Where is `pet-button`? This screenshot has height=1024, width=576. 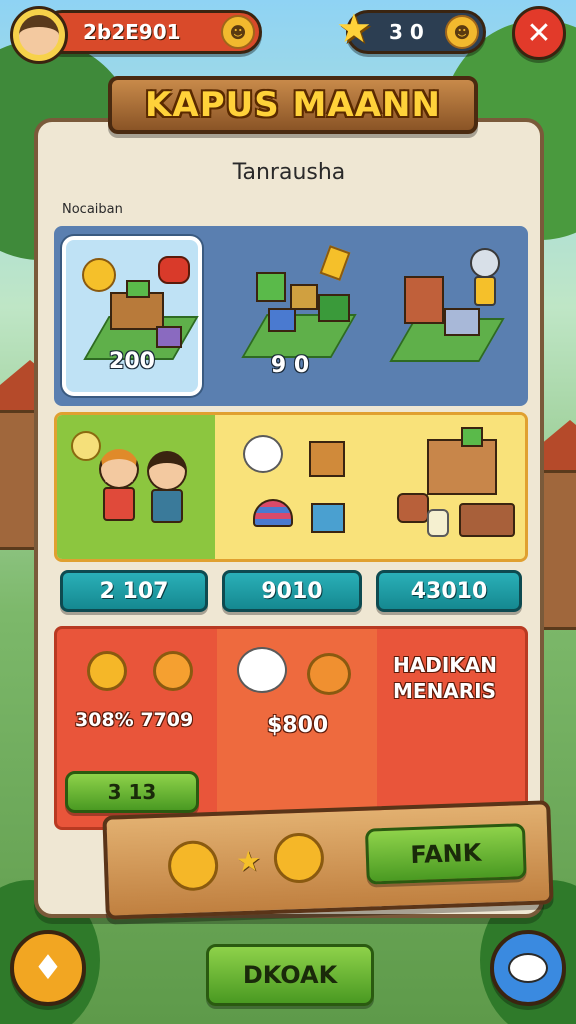
pet-button is located at coordinates (528, 968).